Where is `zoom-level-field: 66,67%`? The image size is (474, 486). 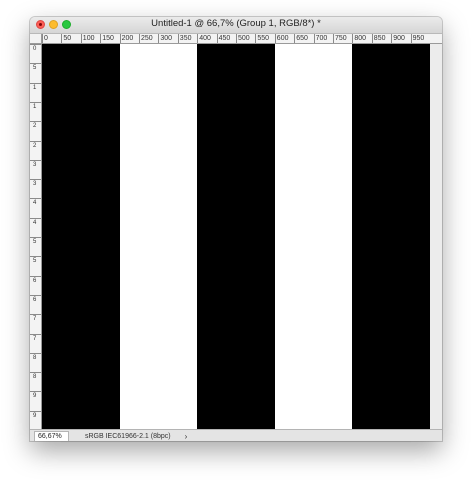
zoom-level-field: 66,67% is located at coordinates (51, 435).